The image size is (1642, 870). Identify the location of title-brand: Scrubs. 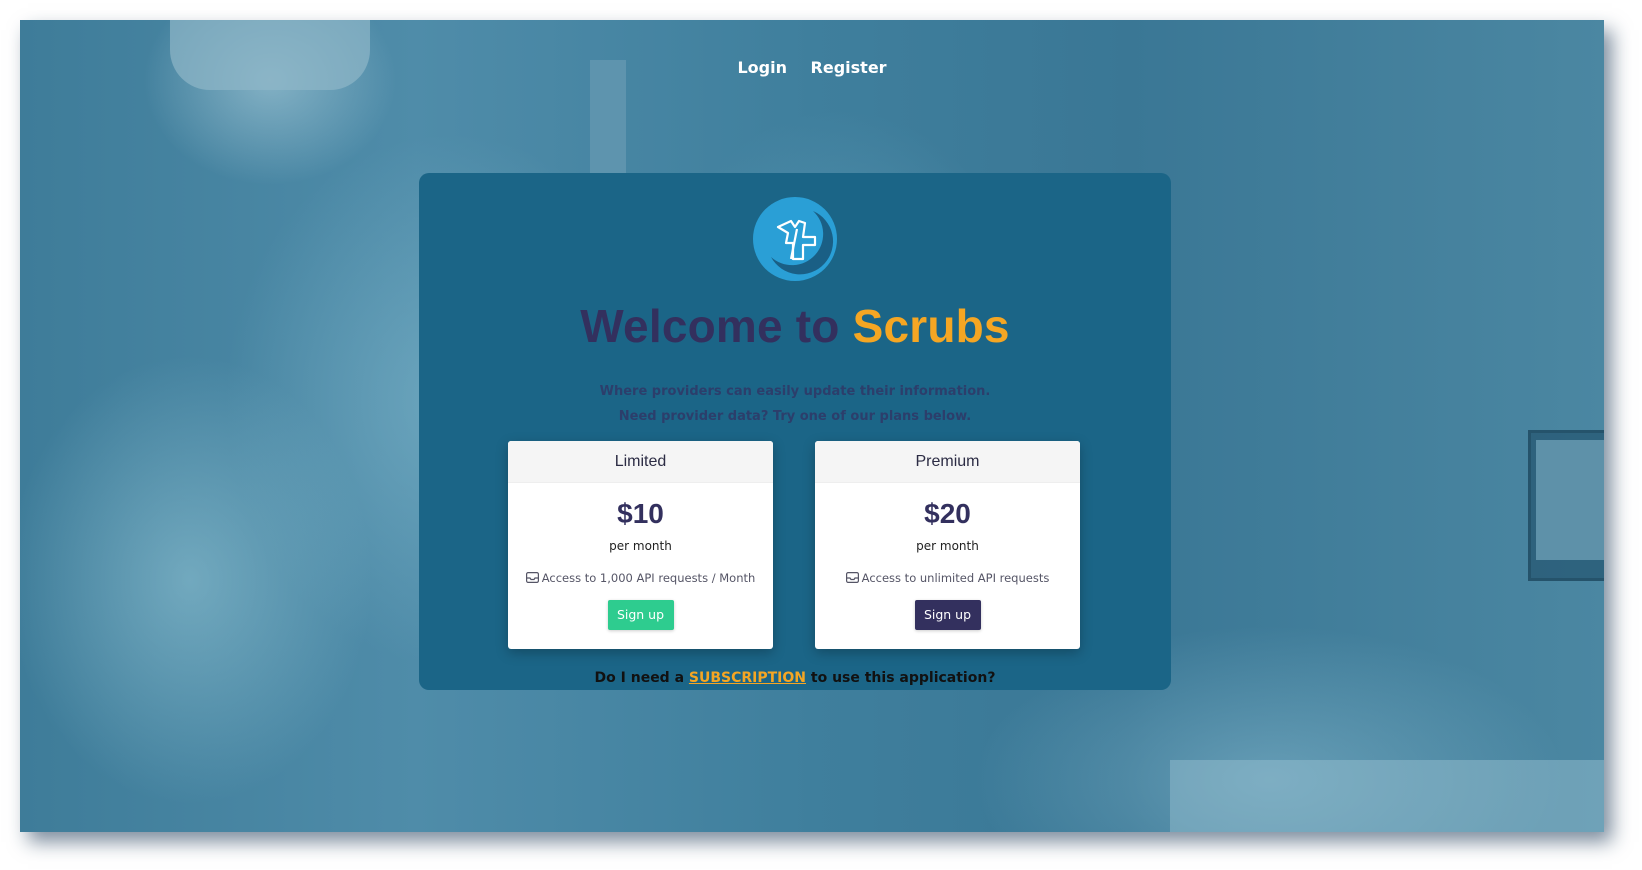
(931, 326).